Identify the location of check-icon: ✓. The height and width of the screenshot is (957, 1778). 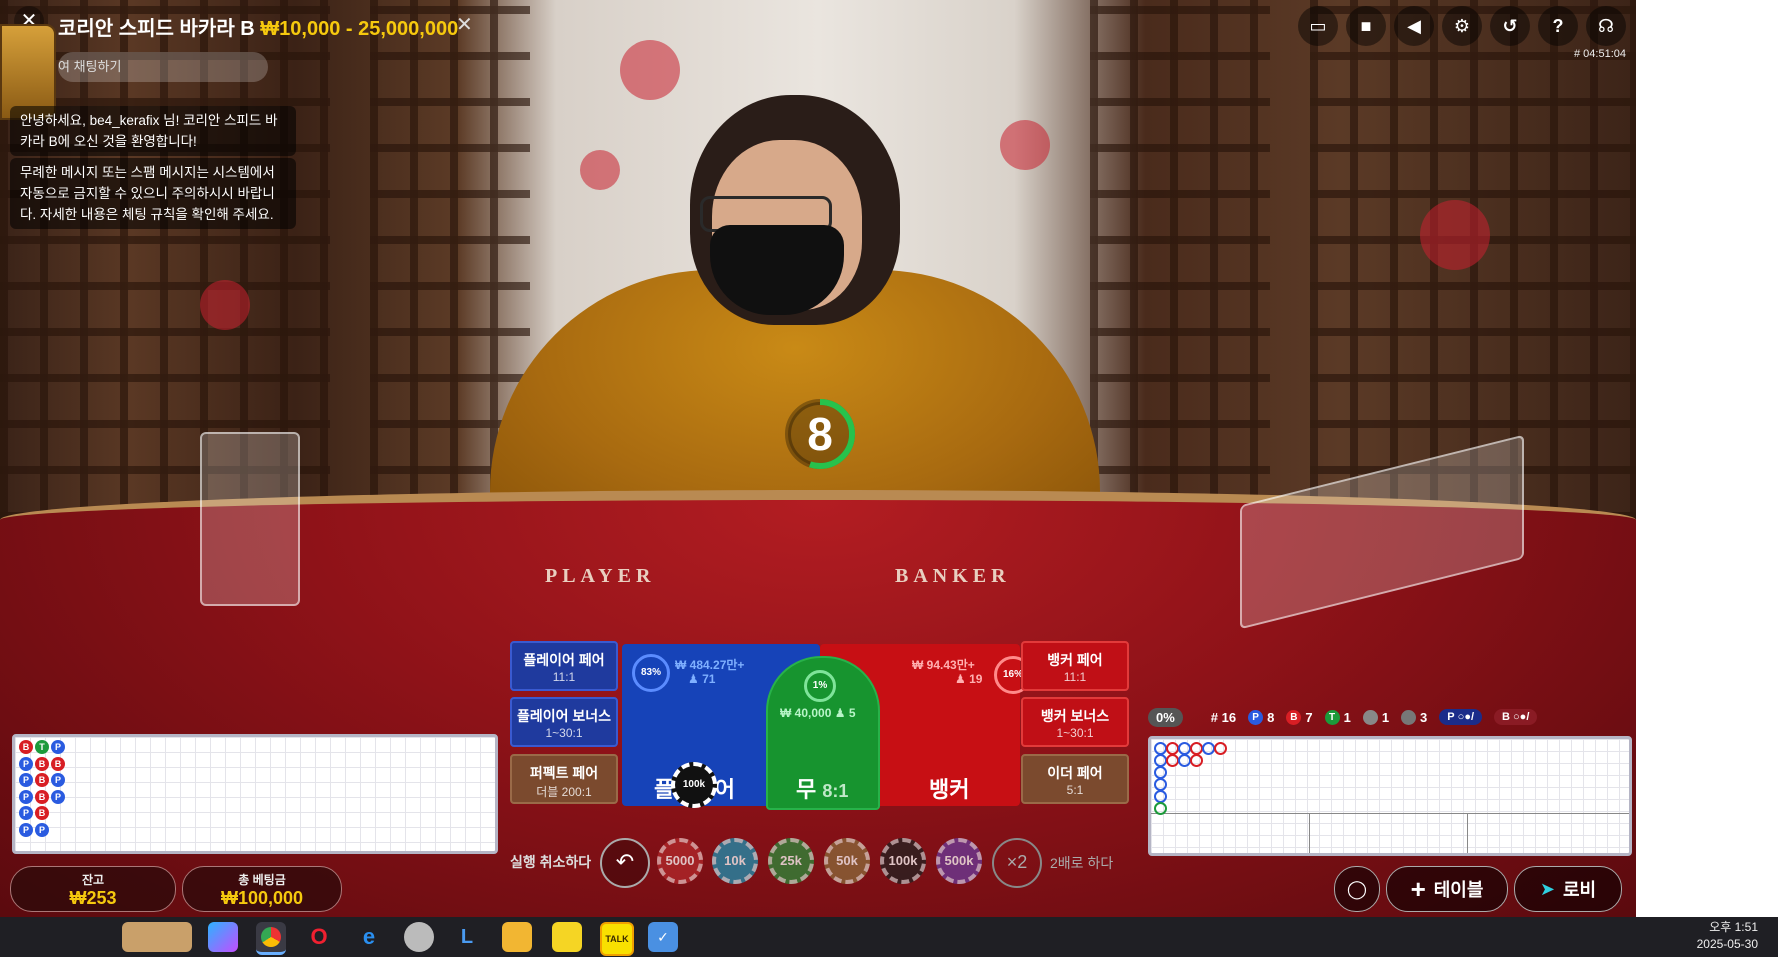
(663, 937).